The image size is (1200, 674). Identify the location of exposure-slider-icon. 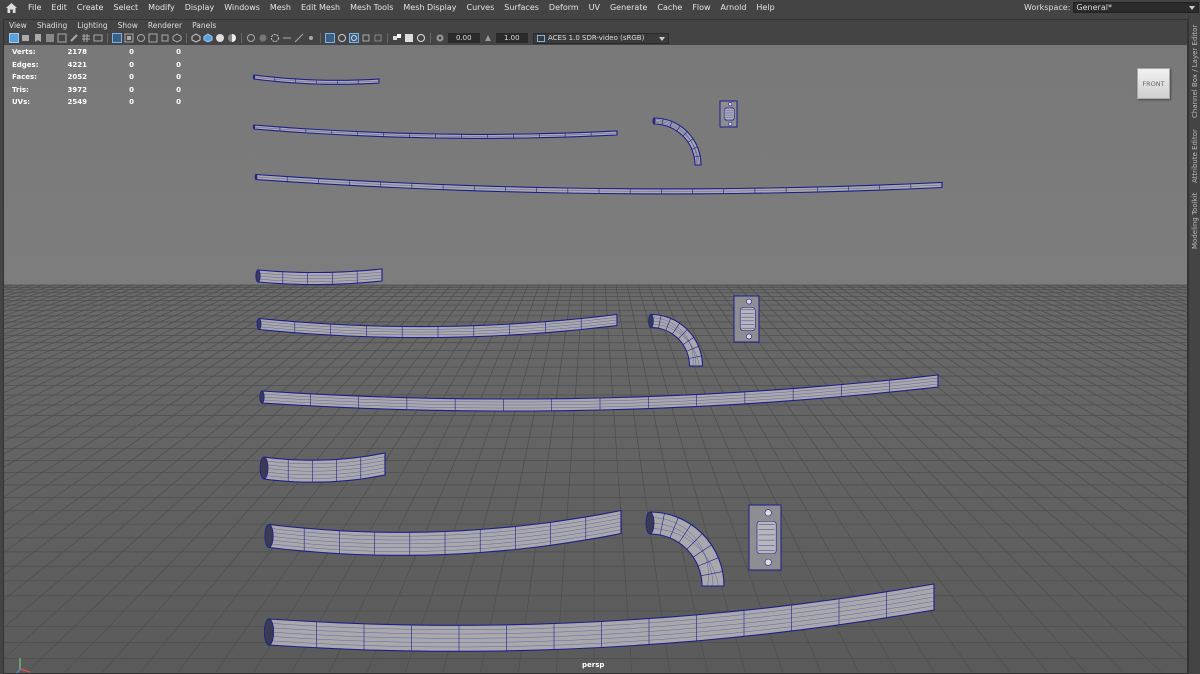
(439, 38).